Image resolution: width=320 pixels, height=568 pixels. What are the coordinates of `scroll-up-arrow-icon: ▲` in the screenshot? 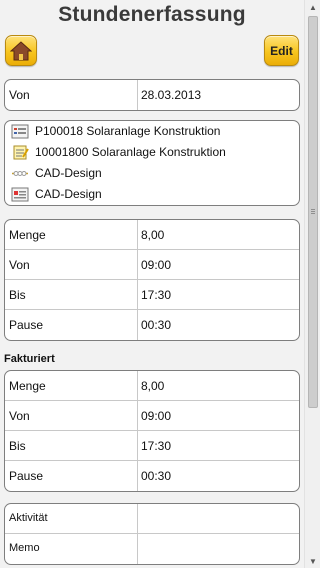 It's located at (312, 7).